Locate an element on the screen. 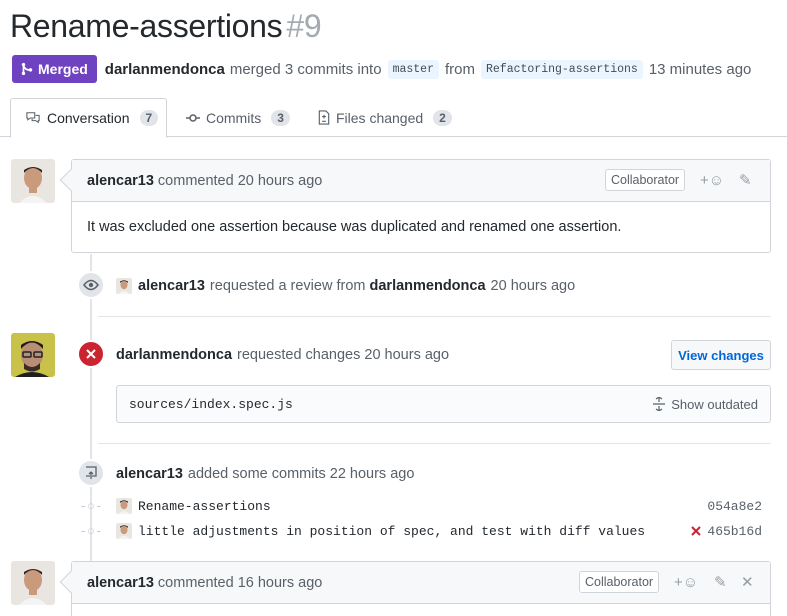 The width and height of the screenshot is (787, 616). commit-sha: 465b16d is located at coordinates (726, 531).